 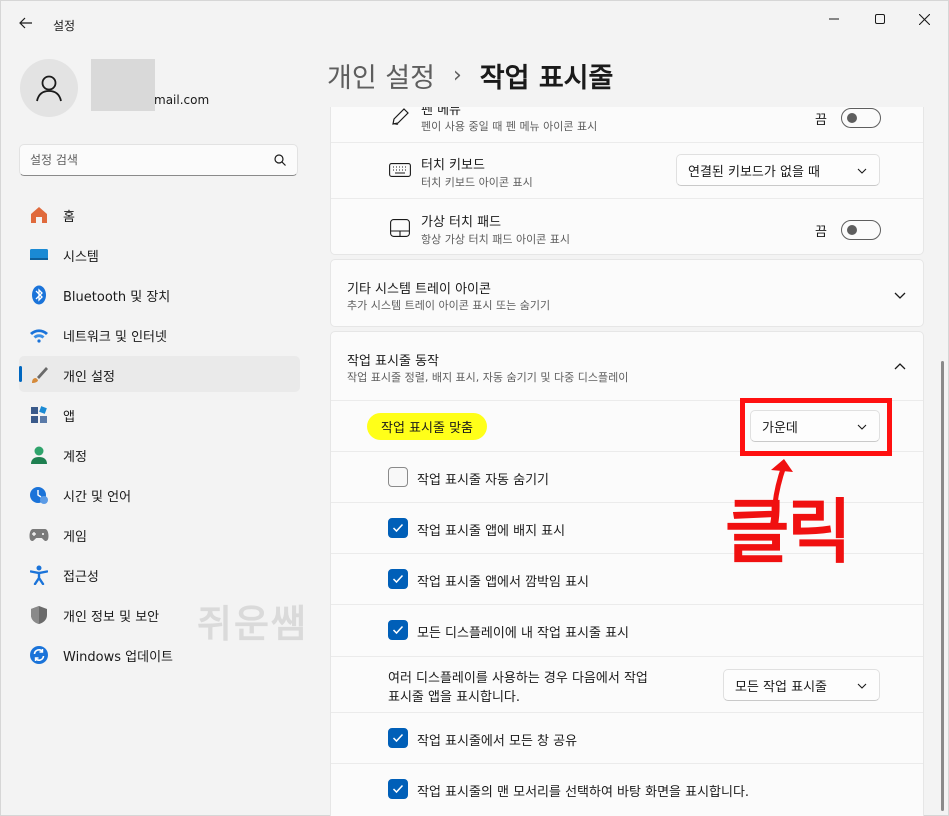 I want to click on auto-hide-checkbox, so click(x=398, y=477).